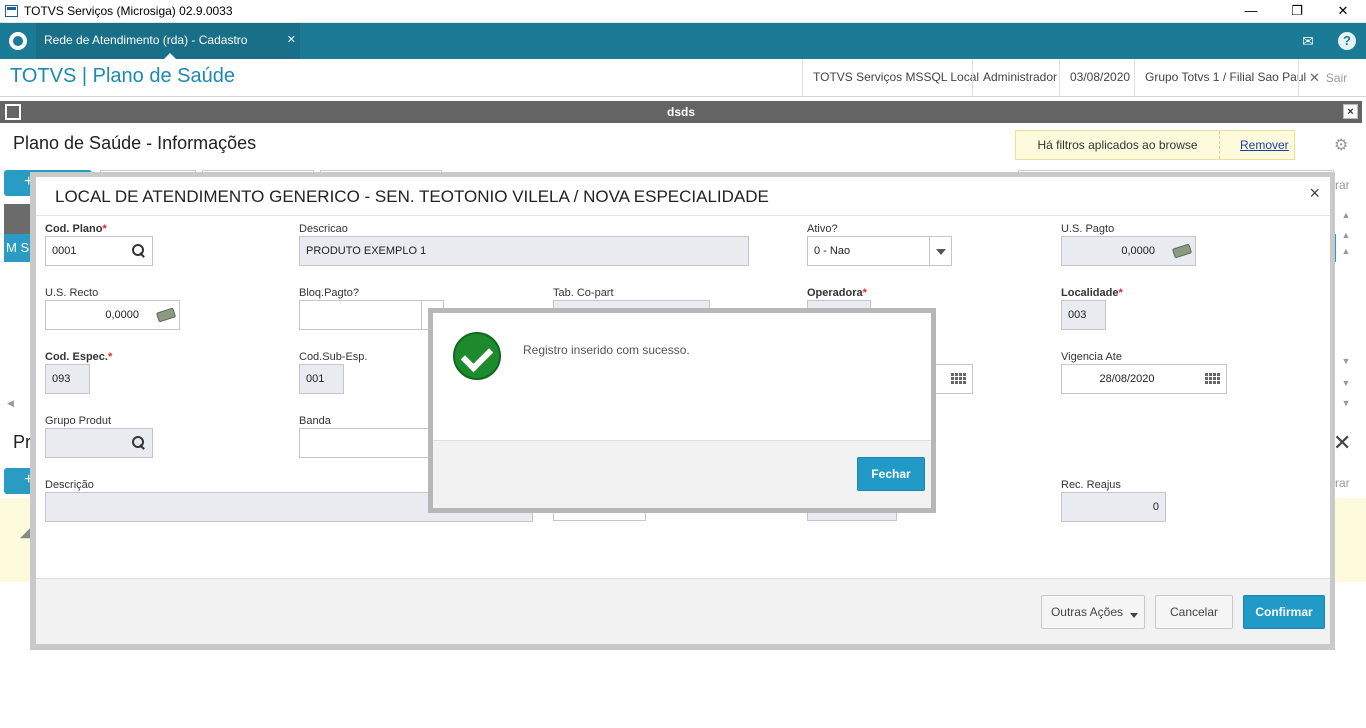 The height and width of the screenshot is (728, 1366). Describe the element at coordinates (822, 229) in the screenshot. I see `ativo-label: Ativo?` at that location.